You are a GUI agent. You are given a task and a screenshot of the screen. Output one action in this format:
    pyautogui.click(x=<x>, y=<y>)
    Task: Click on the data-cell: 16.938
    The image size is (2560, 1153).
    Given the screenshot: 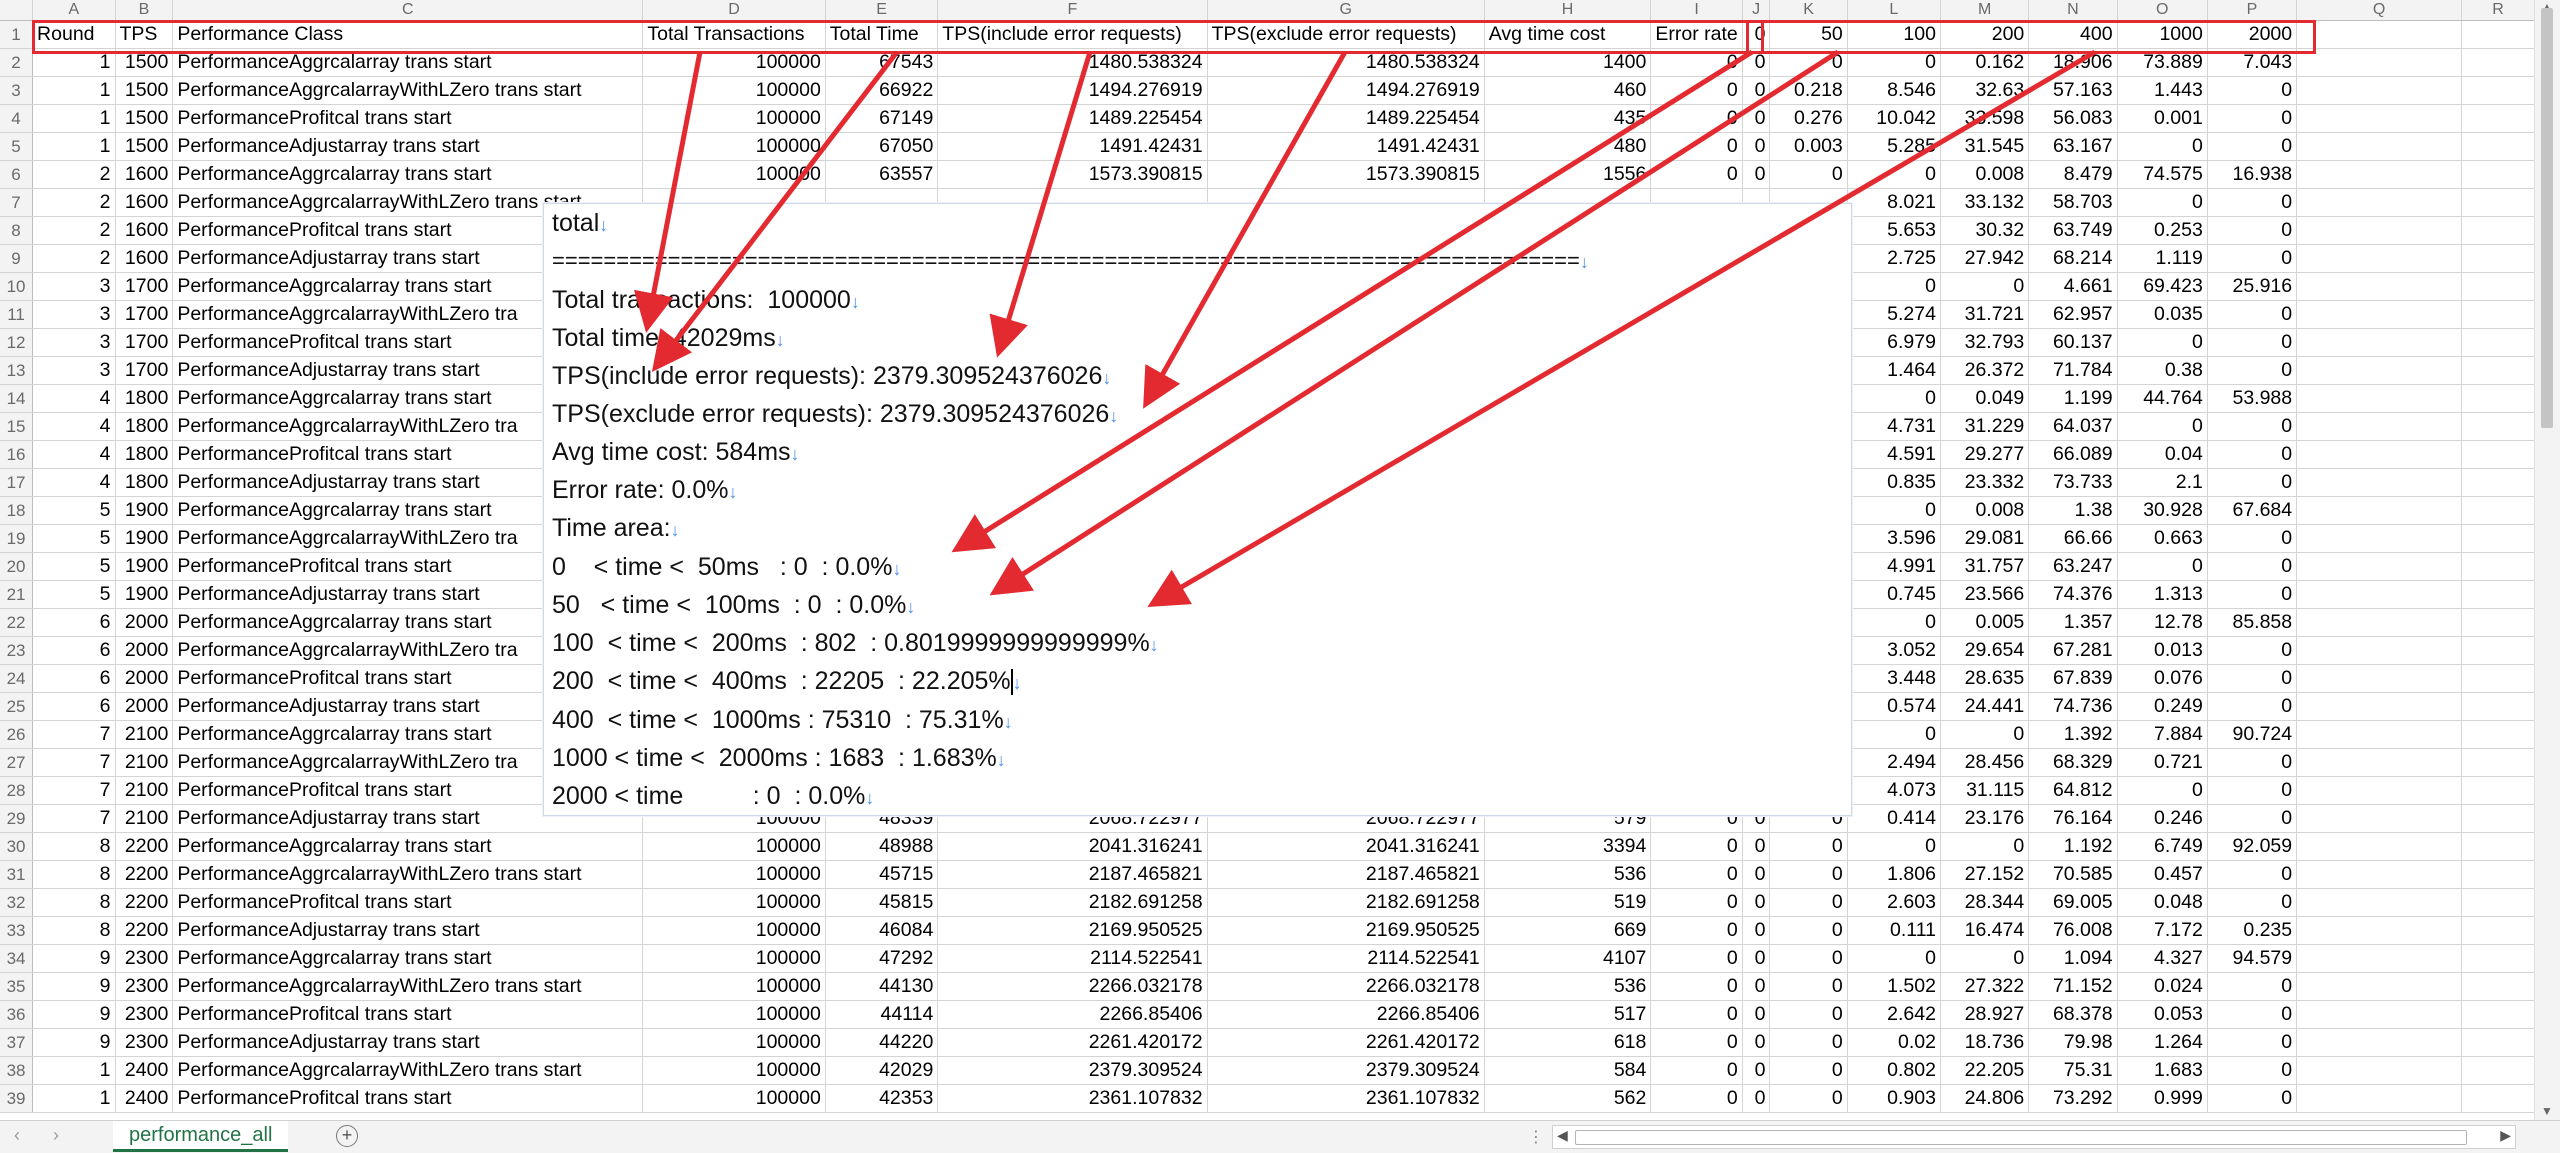 What is the action you would take?
    pyautogui.click(x=2252, y=174)
    